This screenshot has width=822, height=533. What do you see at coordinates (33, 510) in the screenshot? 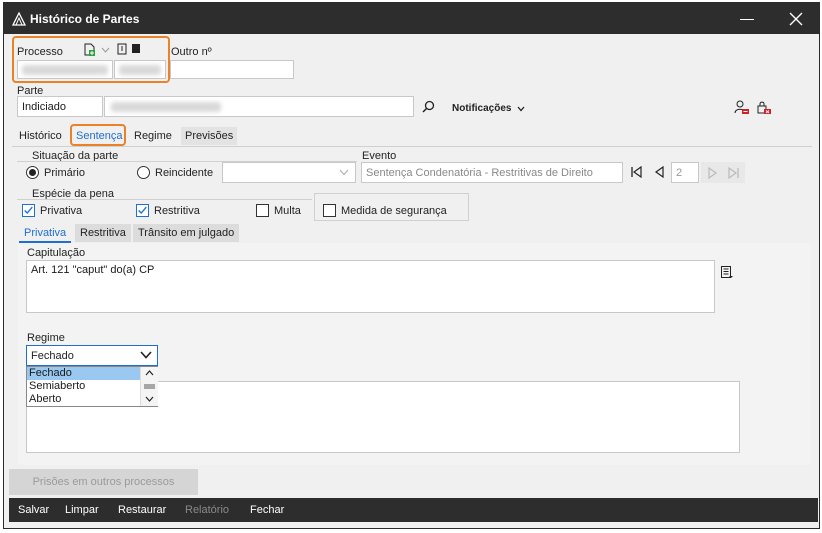
I see `salvar-button: Salvar` at bounding box center [33, 510].